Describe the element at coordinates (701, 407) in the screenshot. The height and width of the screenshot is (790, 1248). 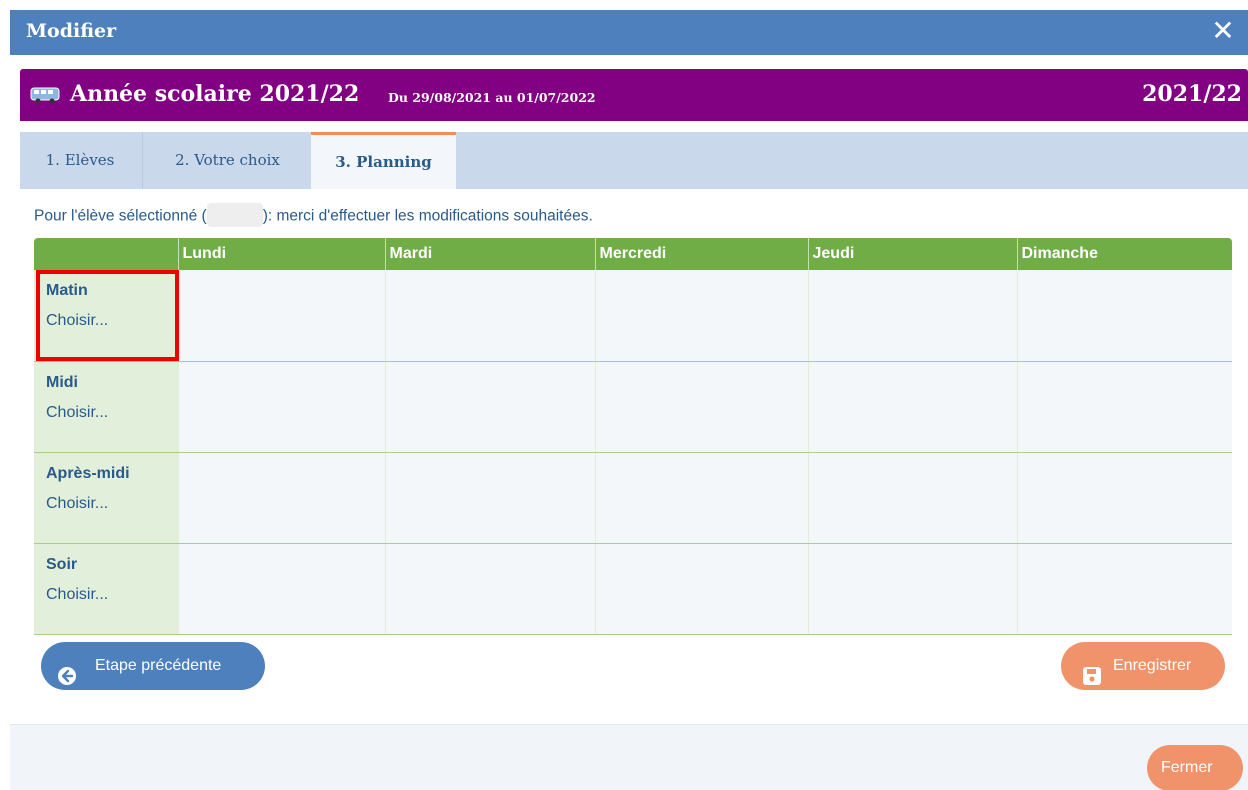
I see `cell-midi-mercredi` at that location.